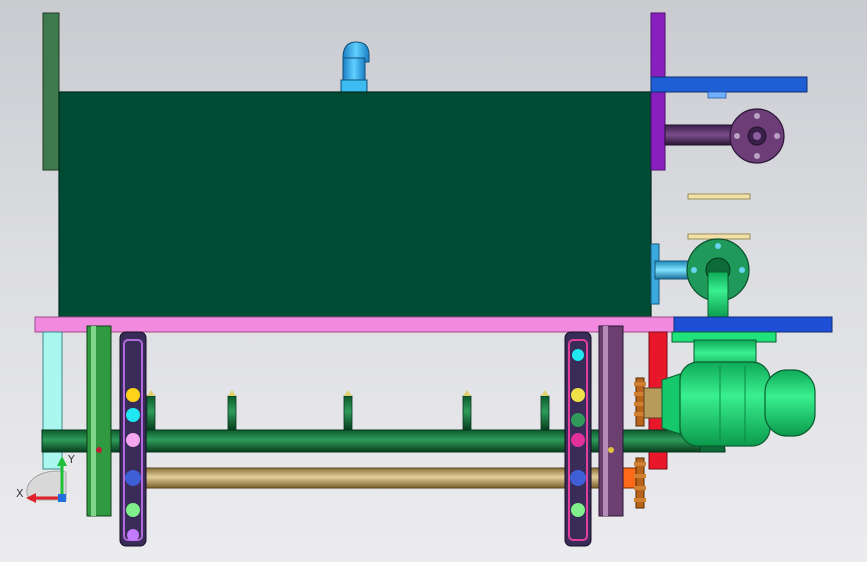 This screenshot has height=562, width=867. What do you see at coordinates (729, 84) in the screenshot?
I see `upper-blue-bracket` at bounding box center [729, 84].